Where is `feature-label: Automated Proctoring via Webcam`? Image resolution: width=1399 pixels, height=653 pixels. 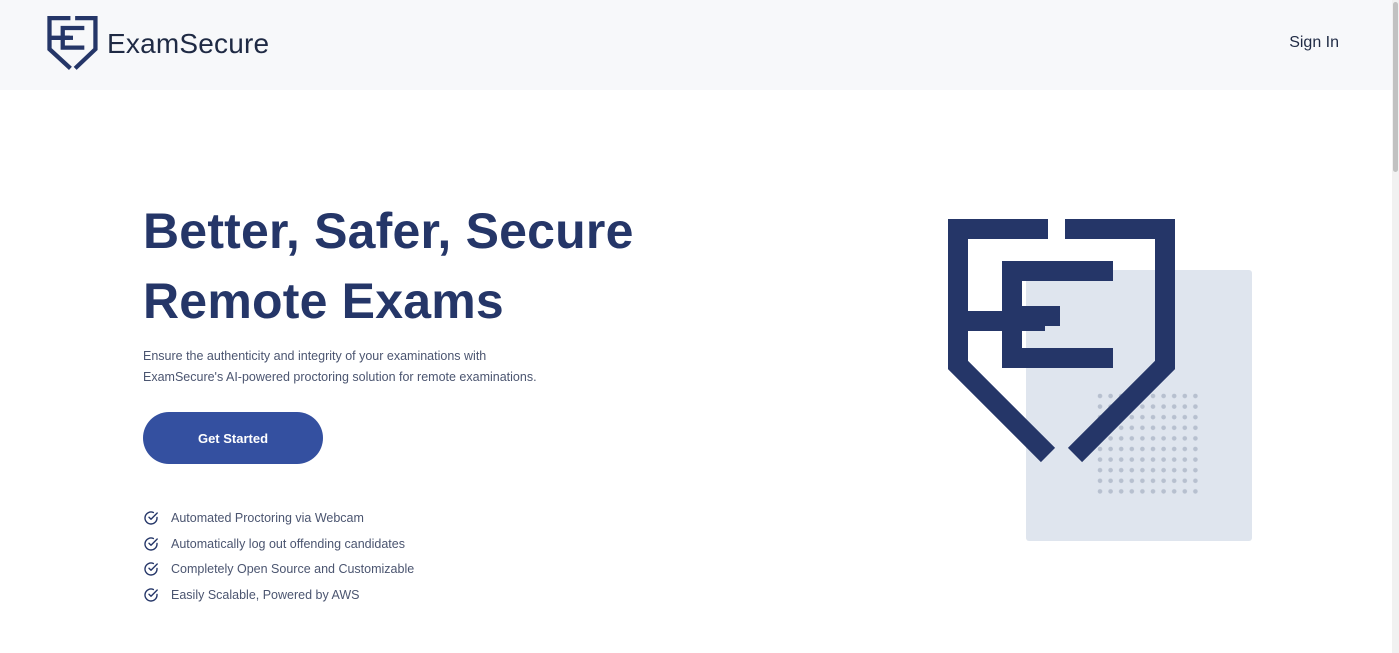
feature-label: Automated Proctoring via Webcam is located at coordinates (267, 517).